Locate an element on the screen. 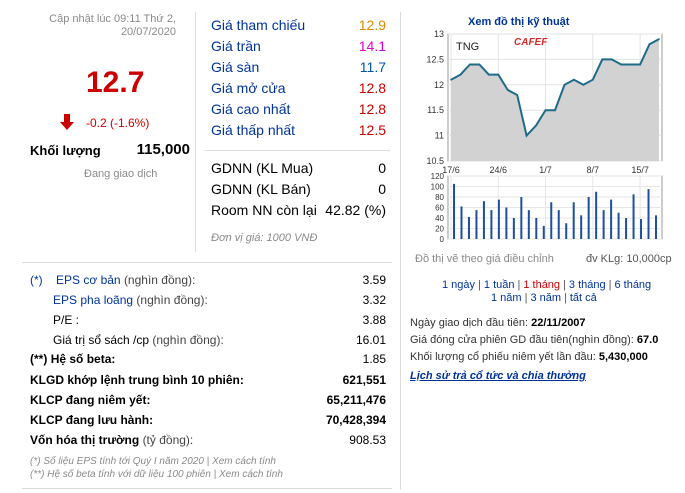 Image resolution: width=685 pixels, height=493 pixels. stat-label: KLCP đang niêm yết: is located at coordinates (90, 400).